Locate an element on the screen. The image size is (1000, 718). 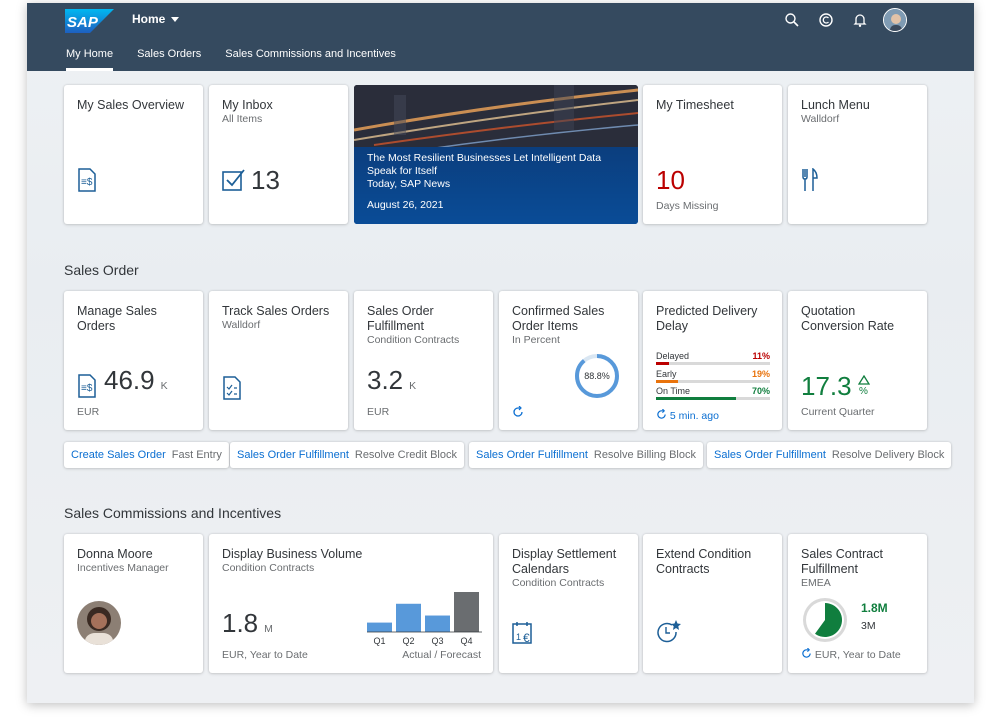
refresh-link: 5 min. ago is located at coordinates (687, 415).